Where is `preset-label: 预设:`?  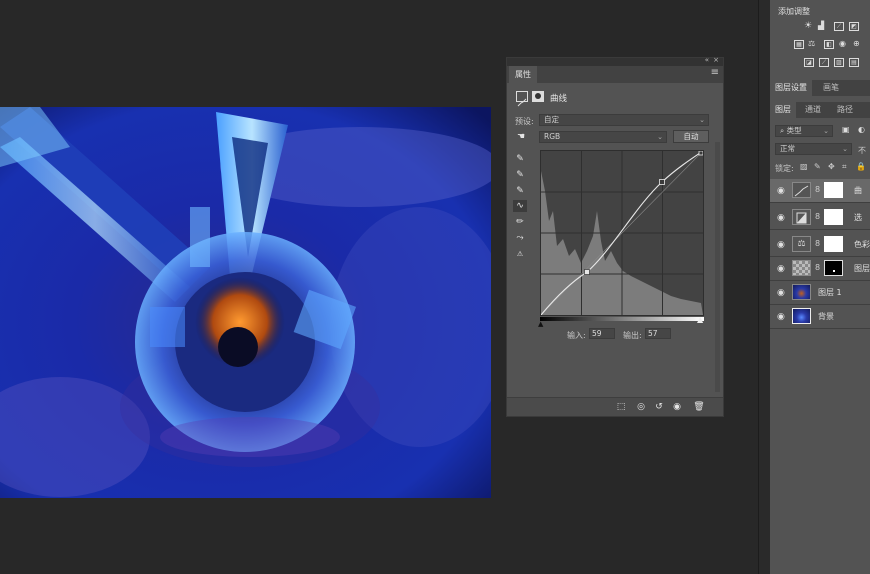 preset-label: 预设: is located at coordinates (524, 121).